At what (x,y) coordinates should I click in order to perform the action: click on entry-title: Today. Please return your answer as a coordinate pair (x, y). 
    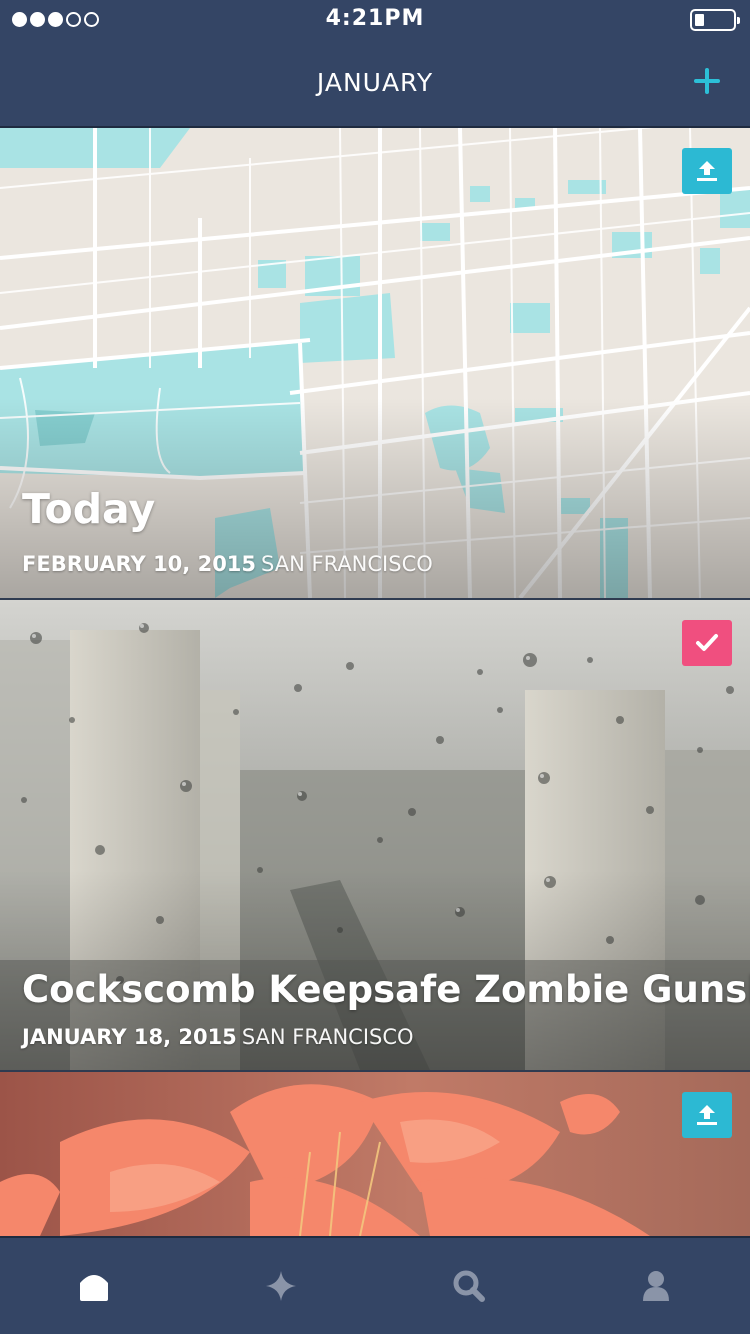
    Looking at the image, I should click on (89, 509).